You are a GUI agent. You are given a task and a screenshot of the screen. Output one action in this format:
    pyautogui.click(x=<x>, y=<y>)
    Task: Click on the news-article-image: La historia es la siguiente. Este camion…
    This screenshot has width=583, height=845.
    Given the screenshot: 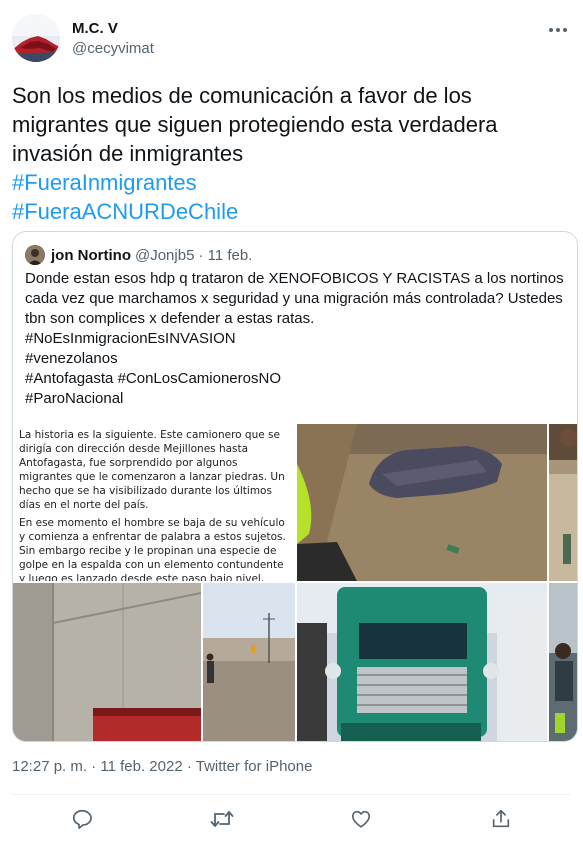 What is the action you would take?
    pyautogui.click(x=154, y=502)
    